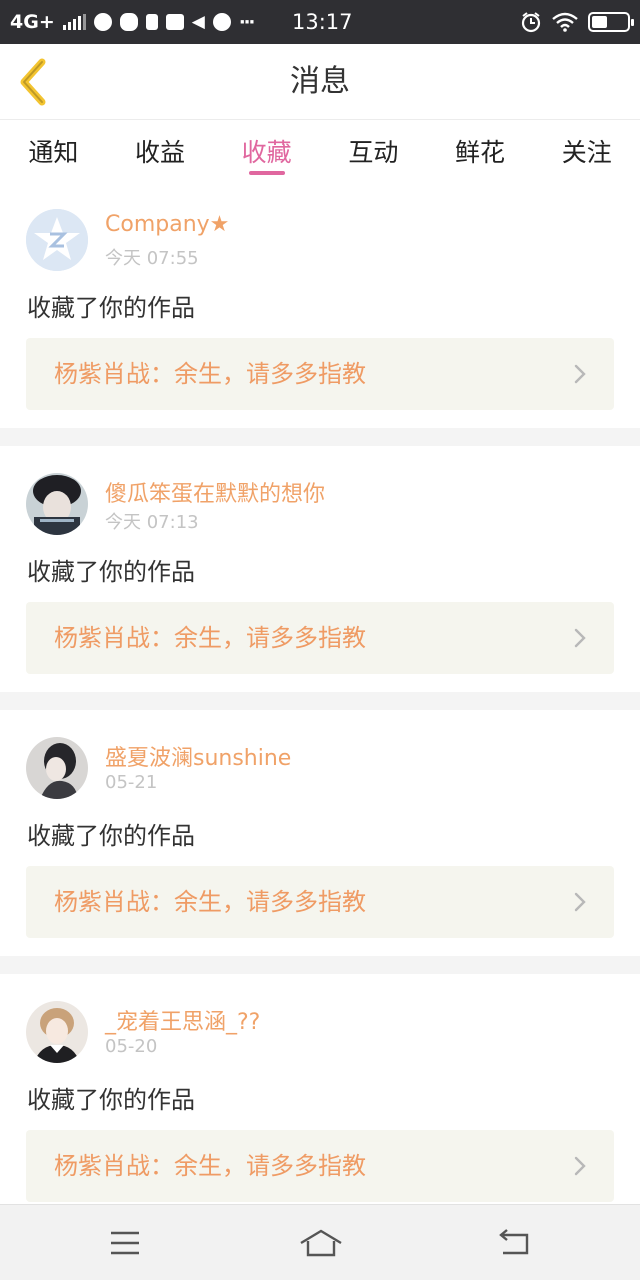 The width and height of the screenshot is (640, 1280). Describe the element at coordinates (611, 22) in the screenshot. I see `battery-icon` at that location.